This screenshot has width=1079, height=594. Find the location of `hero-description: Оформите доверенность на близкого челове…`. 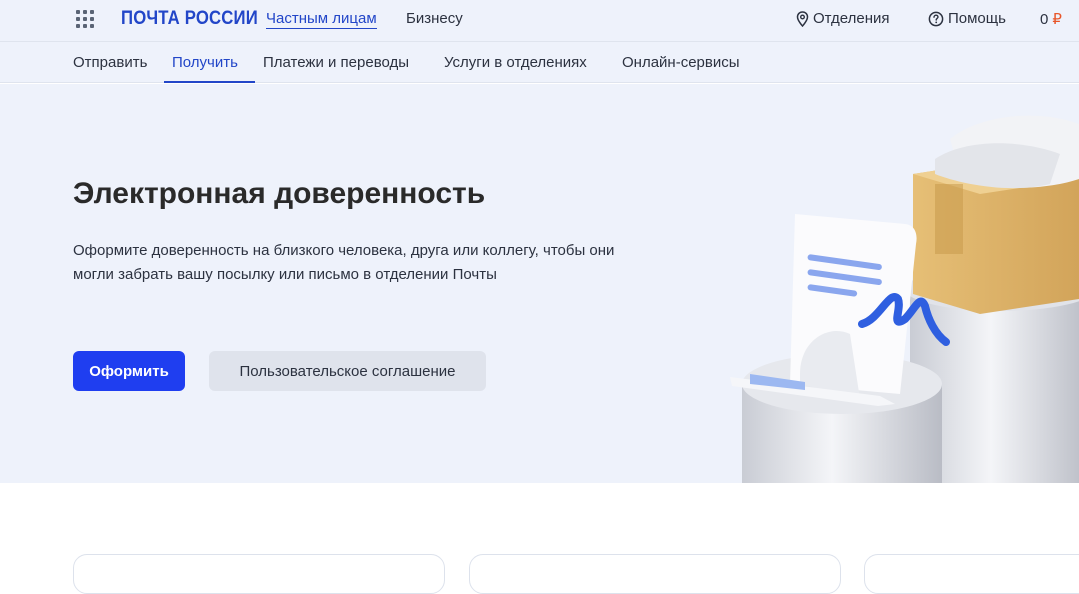

hero-description: Оформите доверенность на близкого челове… is located at coordinates (344, 262).